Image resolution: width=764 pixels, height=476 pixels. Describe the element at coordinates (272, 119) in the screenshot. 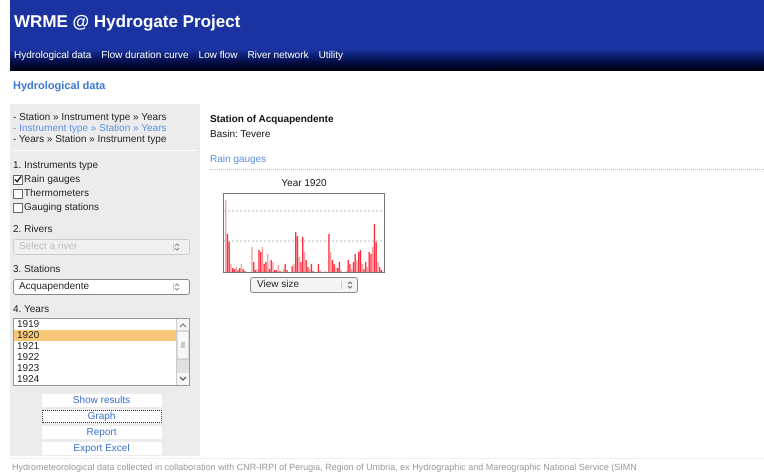

I see `station-title: Station of Acquapendente` at that location.